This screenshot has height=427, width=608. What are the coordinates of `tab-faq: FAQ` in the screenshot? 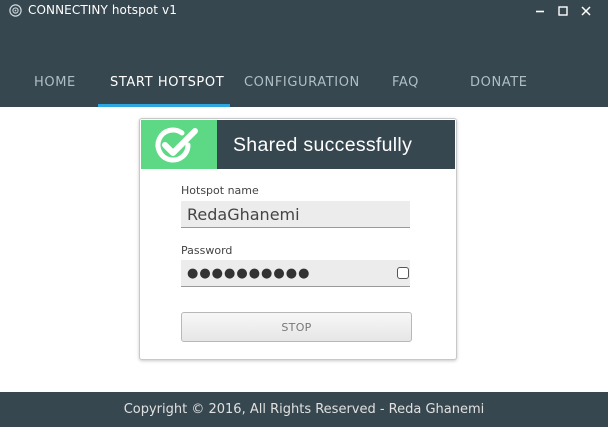 It's located at (405, 82).